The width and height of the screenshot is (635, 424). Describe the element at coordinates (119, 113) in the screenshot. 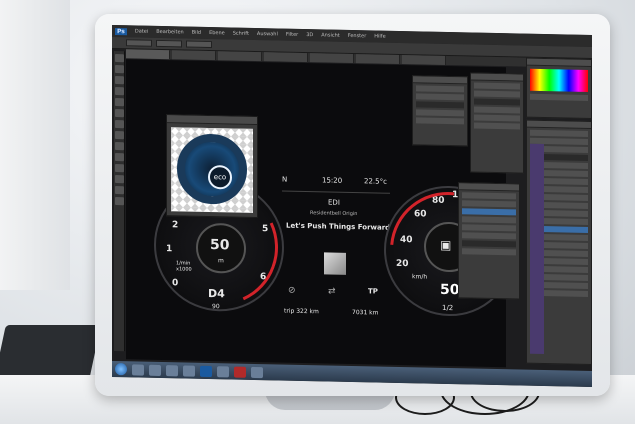

I see `eyedropper-tool-icon` at that location.